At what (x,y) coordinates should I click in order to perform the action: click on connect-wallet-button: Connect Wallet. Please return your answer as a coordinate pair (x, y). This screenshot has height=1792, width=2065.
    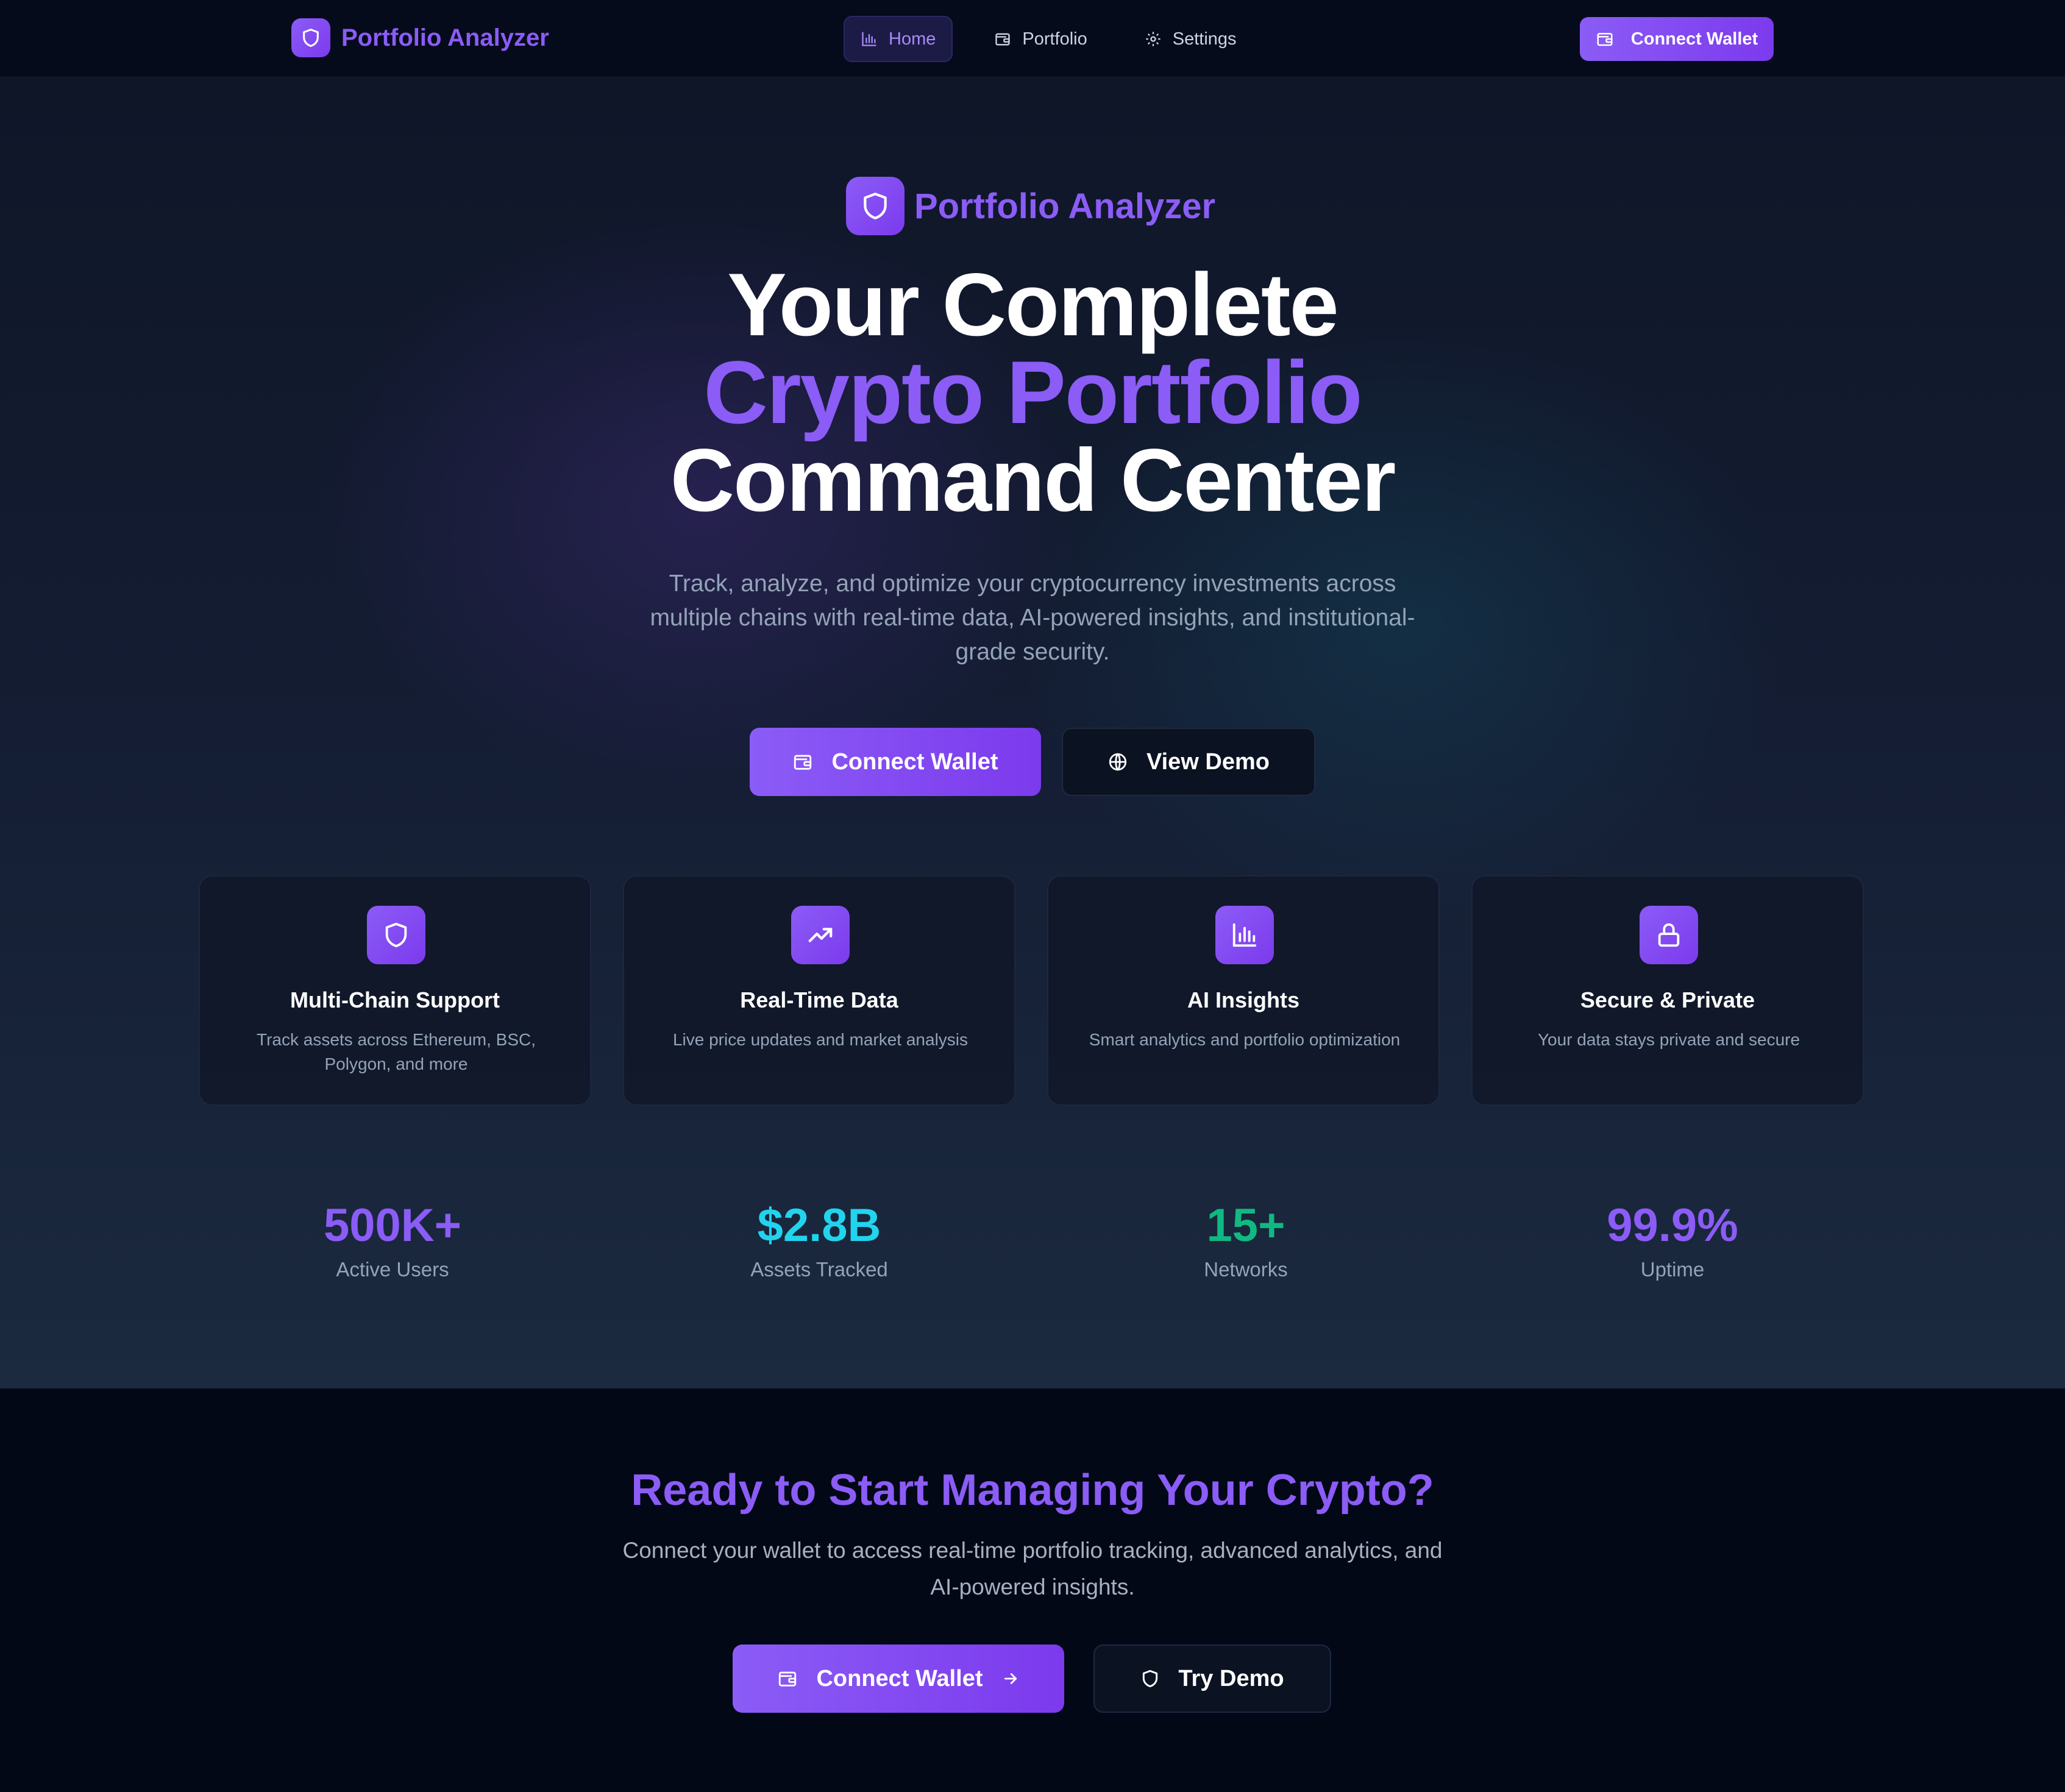
    Looking at the image, I should click on (1677, 39).